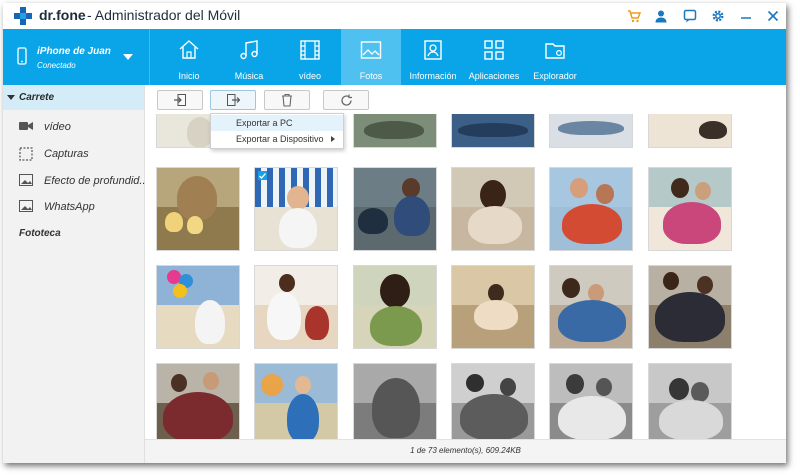  What do you see at coordinates (69, 207) in the screenshot?
I see `sidebar-item-label: WhatsApp` at bounding box center [69, 207].